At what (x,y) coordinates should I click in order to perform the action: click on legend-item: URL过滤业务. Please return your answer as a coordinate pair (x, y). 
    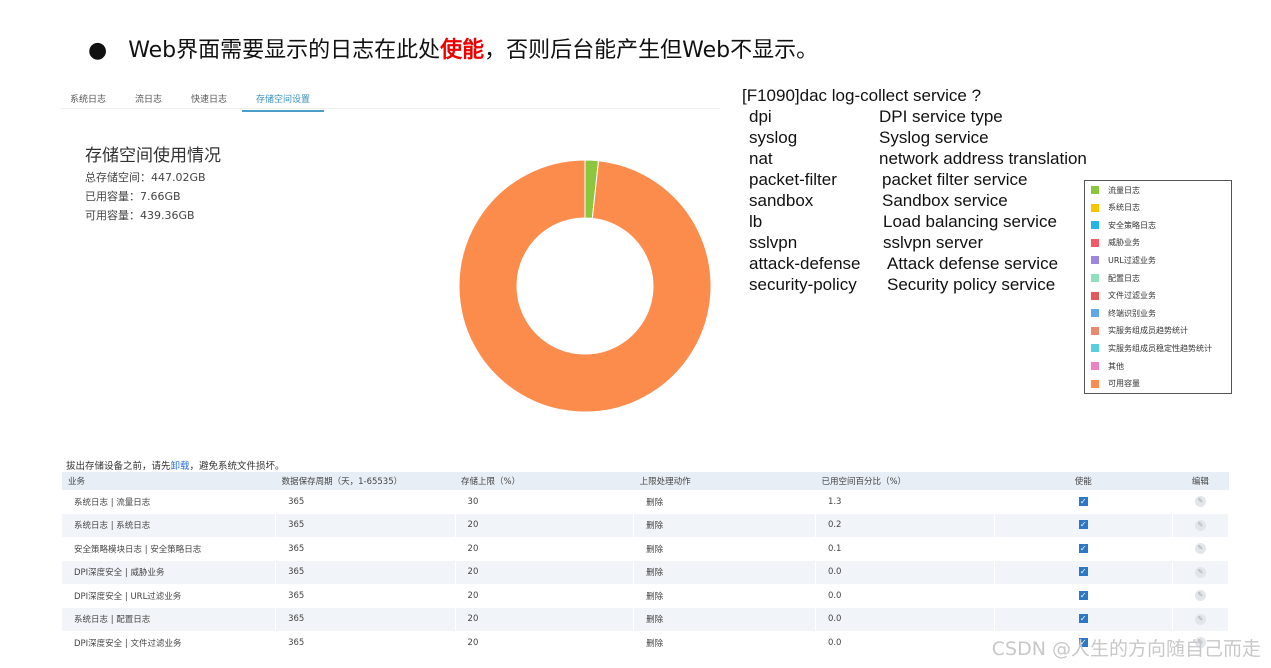
    Looking at the image, I should click on (1123, 260).